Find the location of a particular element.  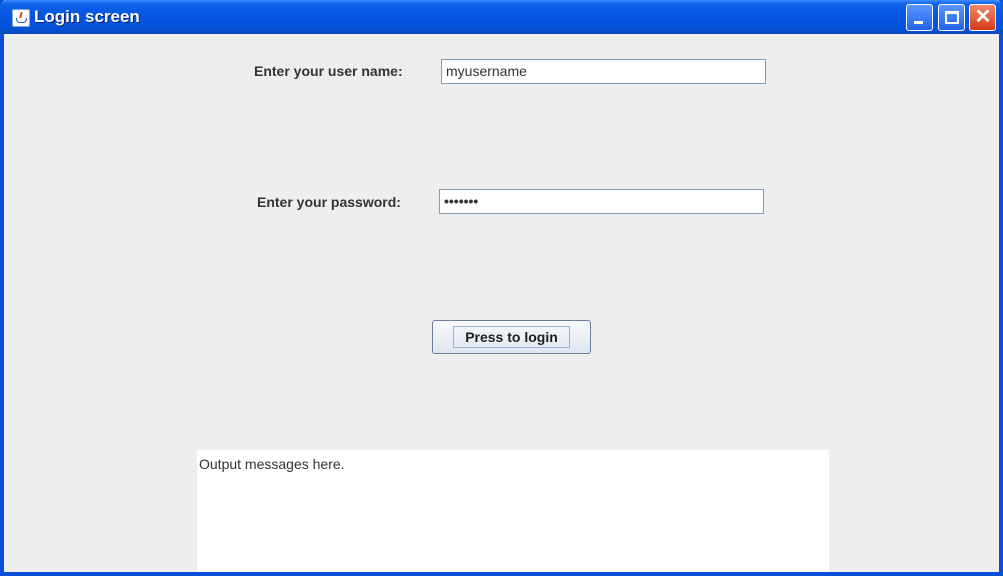

login-button-label: Press to login is located at coordinates (511, 337).